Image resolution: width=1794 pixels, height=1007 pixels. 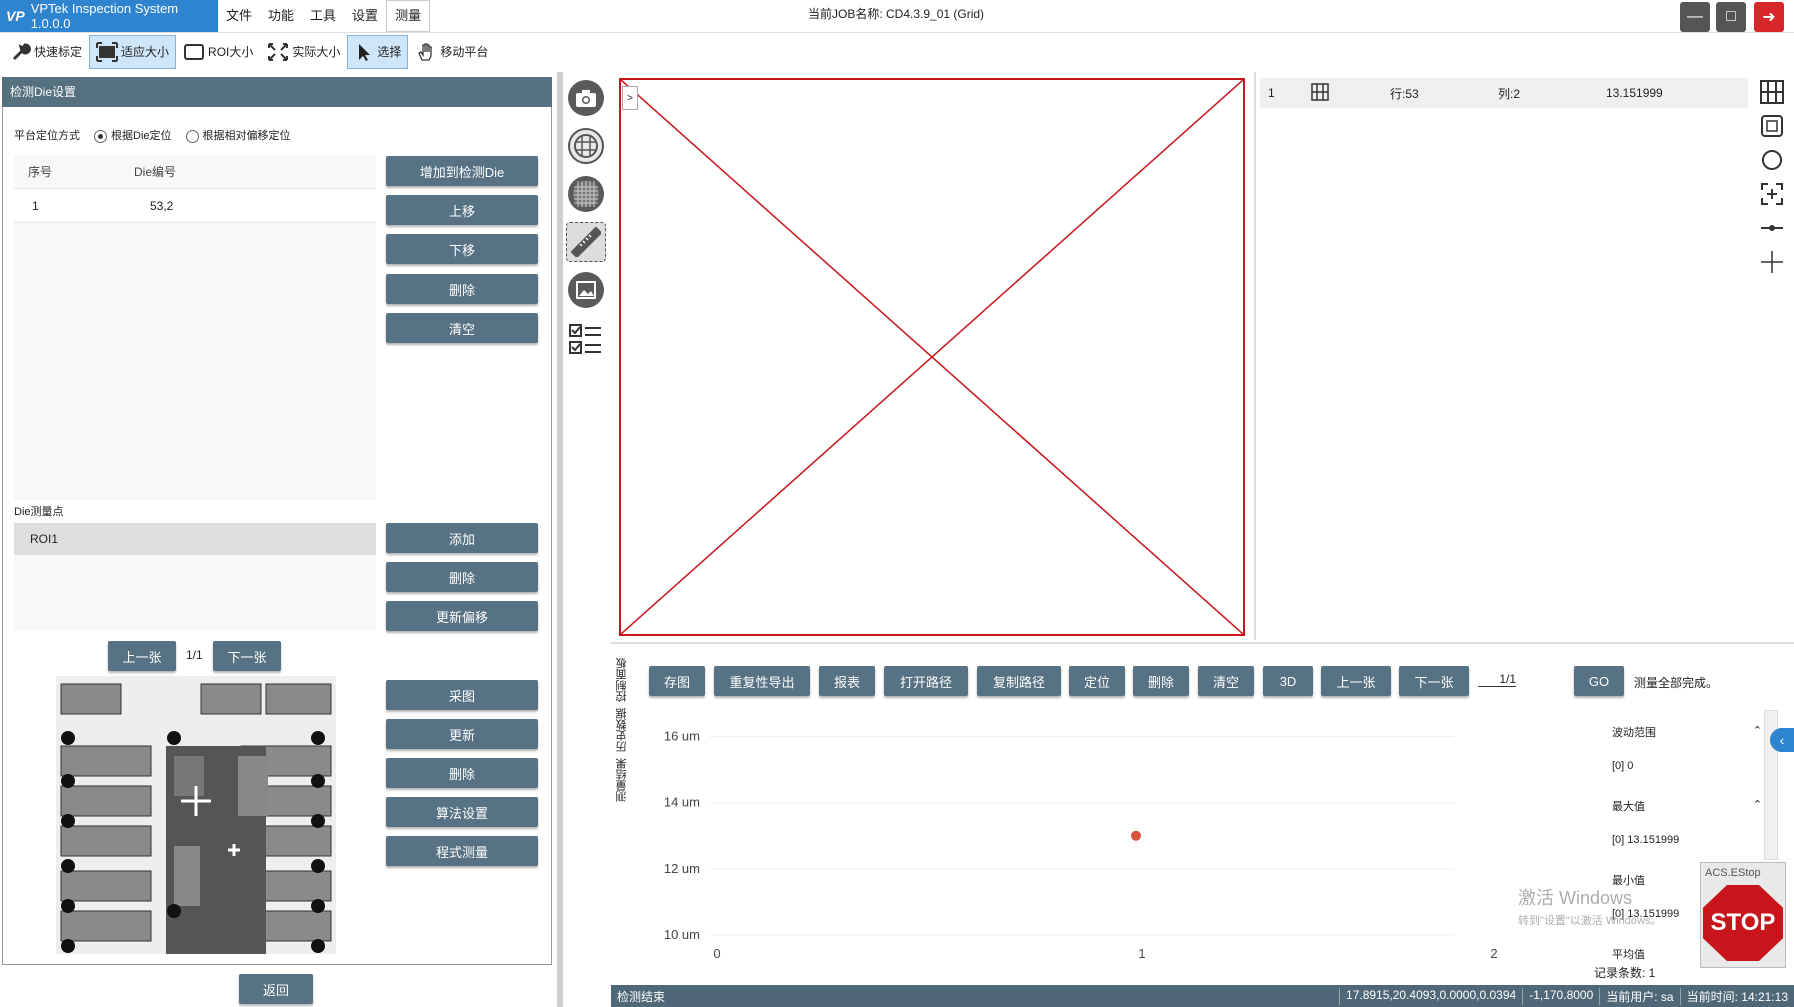 I want to click on result-row: 1 行:53 列:2 13.151999, so click(x=1504, y=93).